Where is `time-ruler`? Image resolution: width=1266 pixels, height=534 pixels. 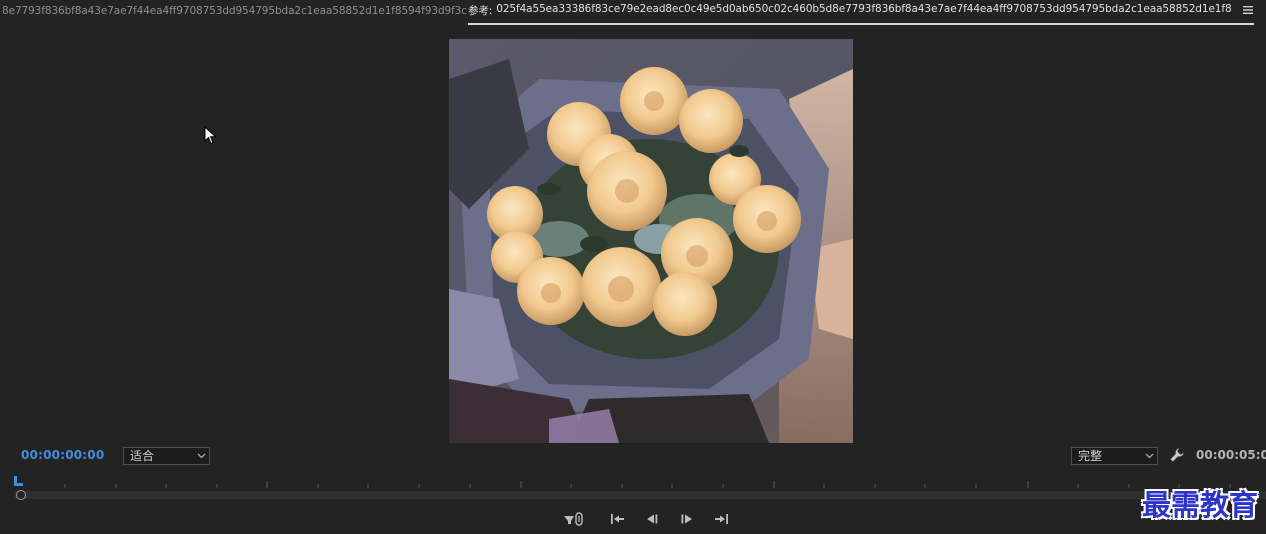 time-ruler is located at coordinates (640, 482).